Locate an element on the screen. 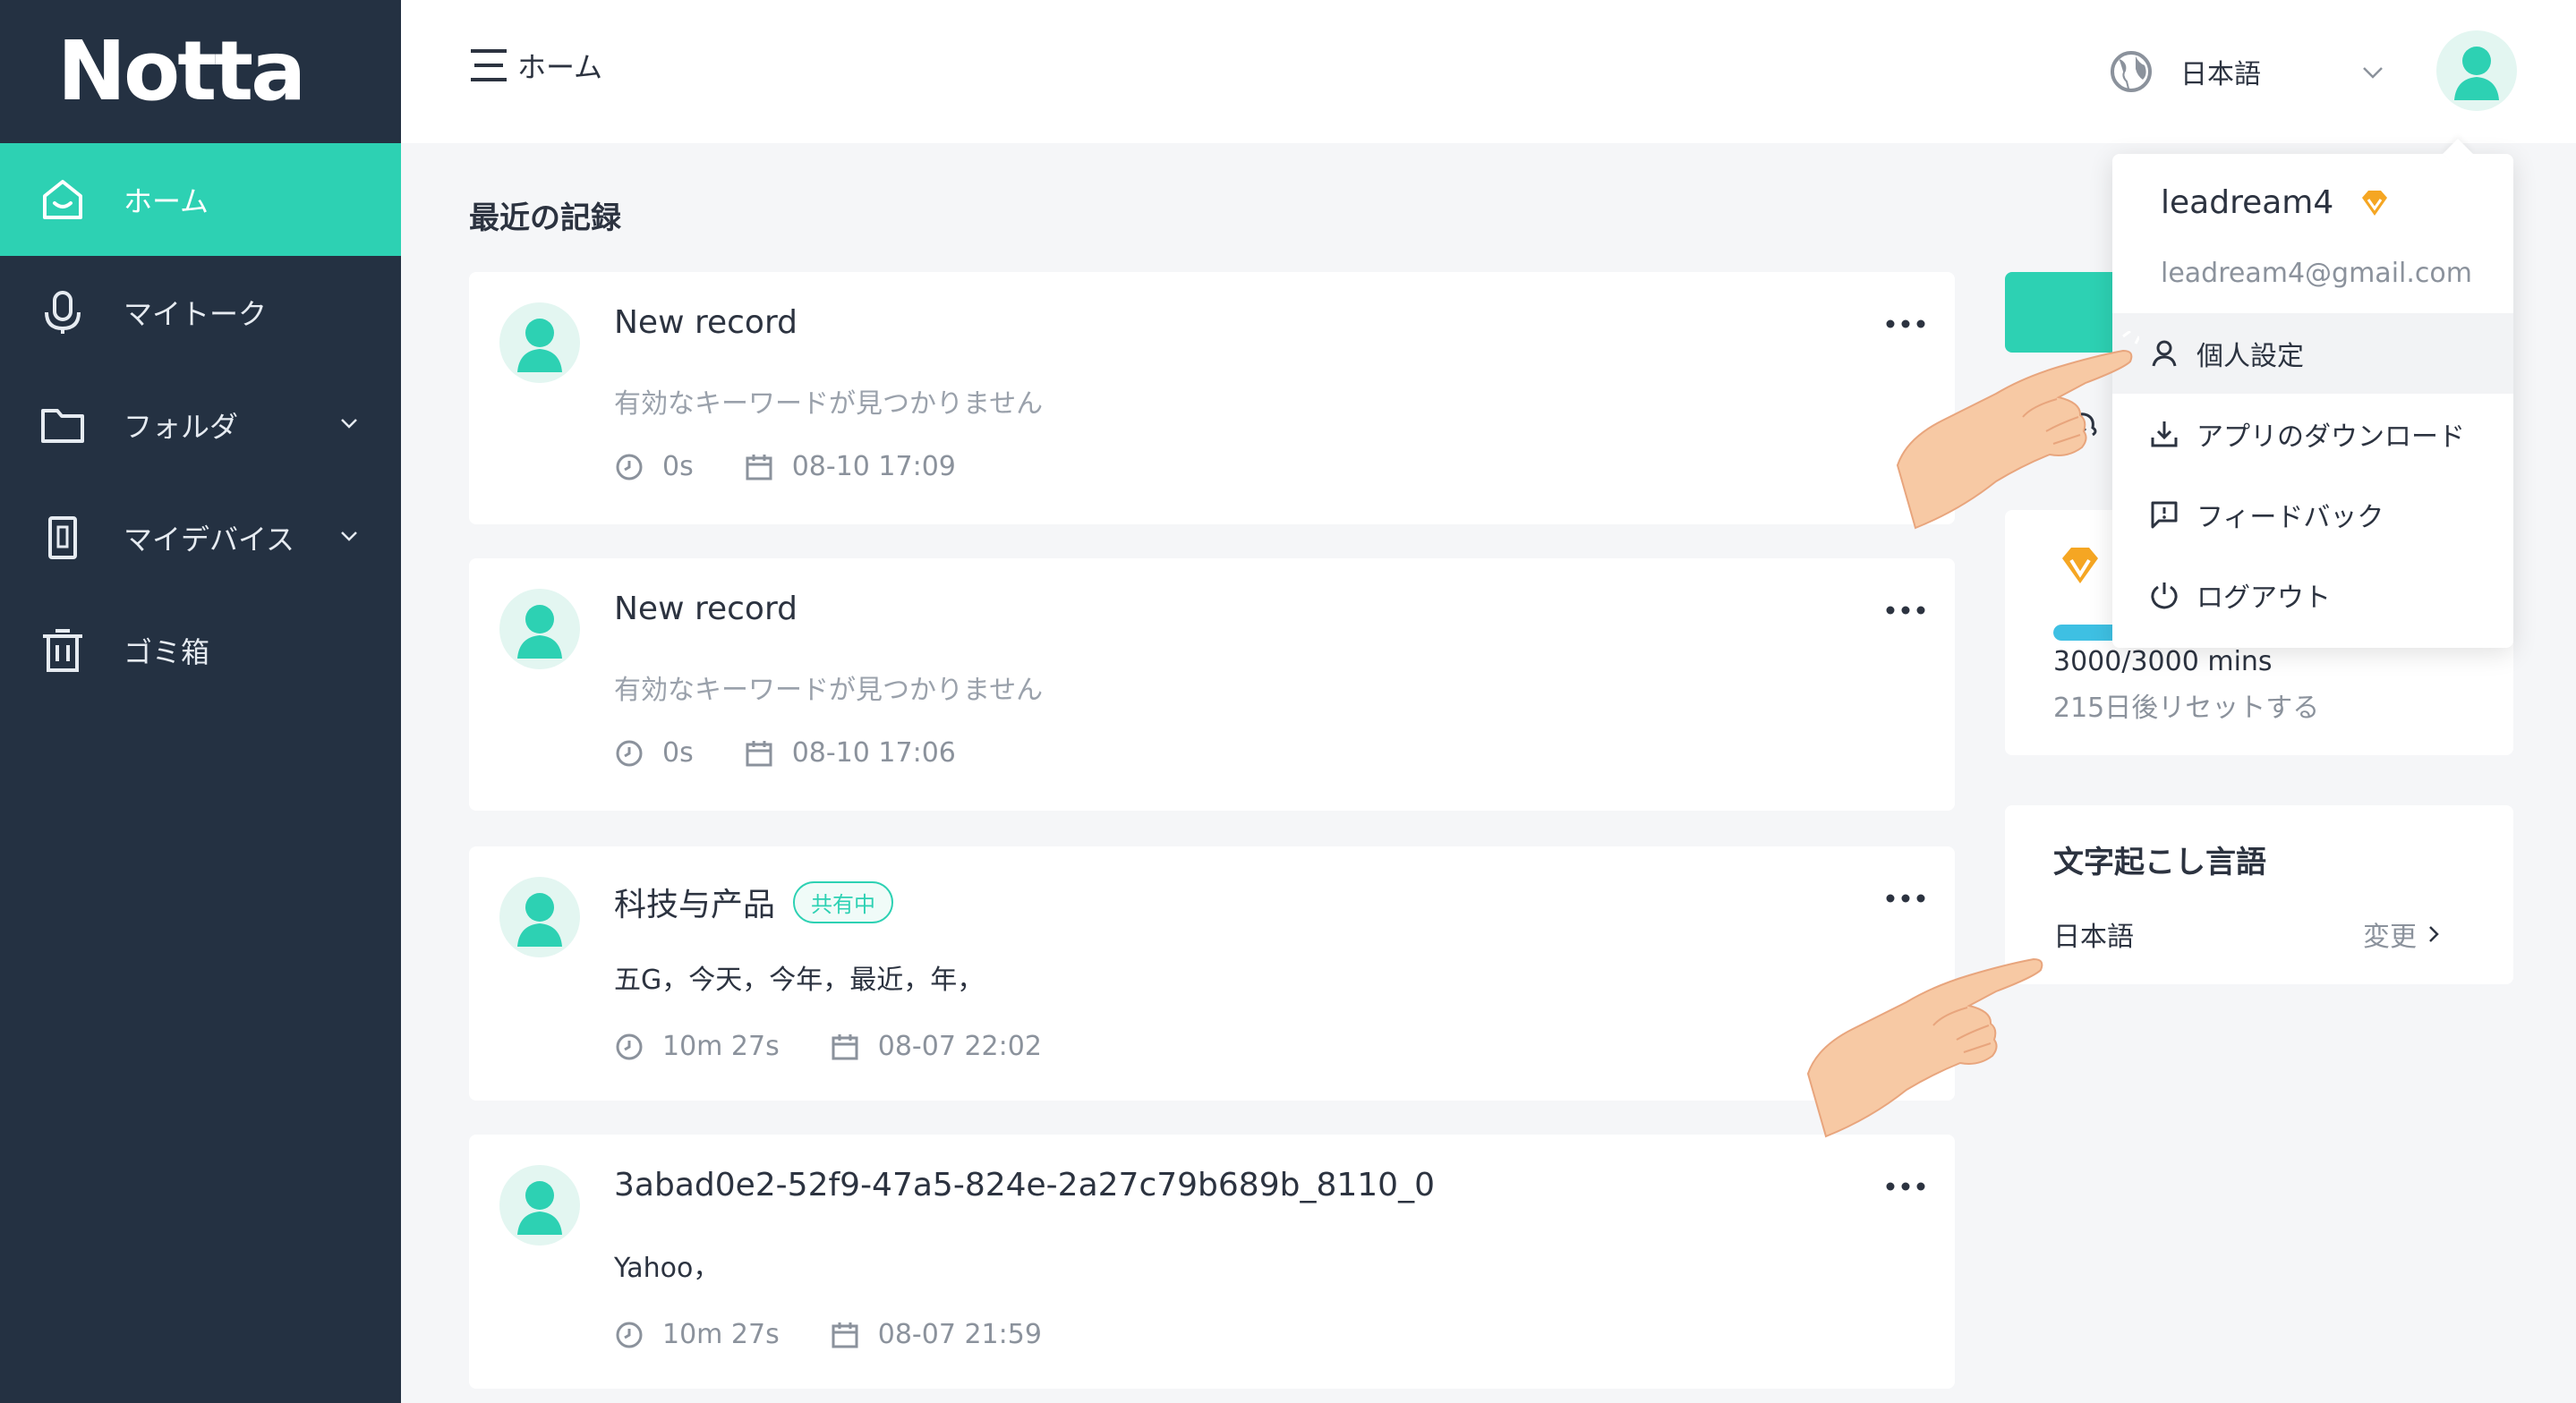 The height and width of the screenshot is (1403, 2576). logo-text: Notta is located at coordinates (181, 71).